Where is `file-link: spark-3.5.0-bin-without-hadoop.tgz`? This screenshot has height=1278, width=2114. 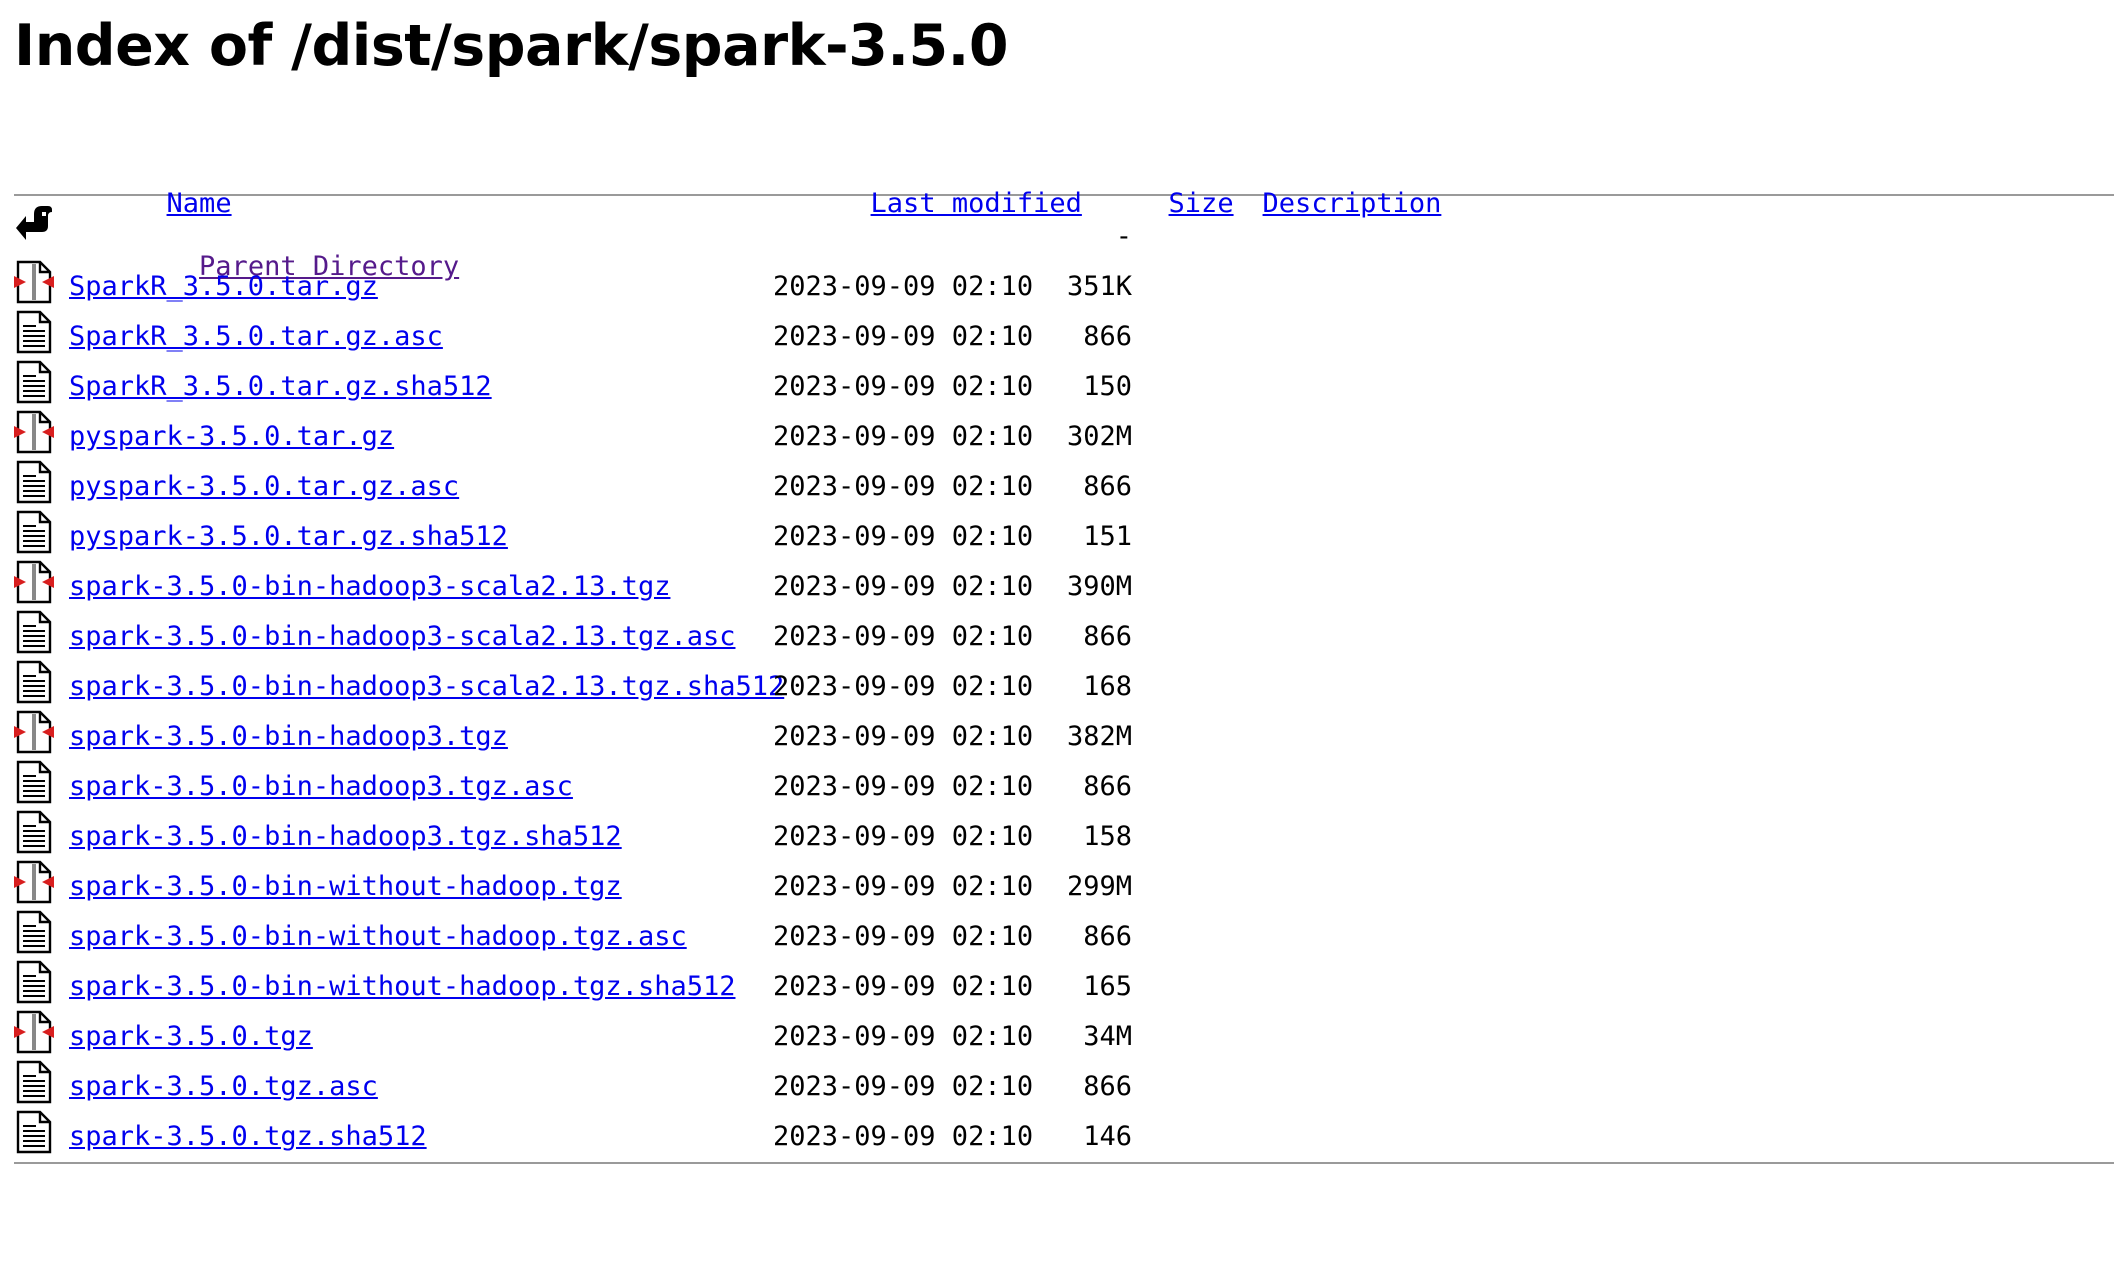
file-link: spark-3.5.0-bin-without-hadoop.tgz is located at coordinates (345, 886).